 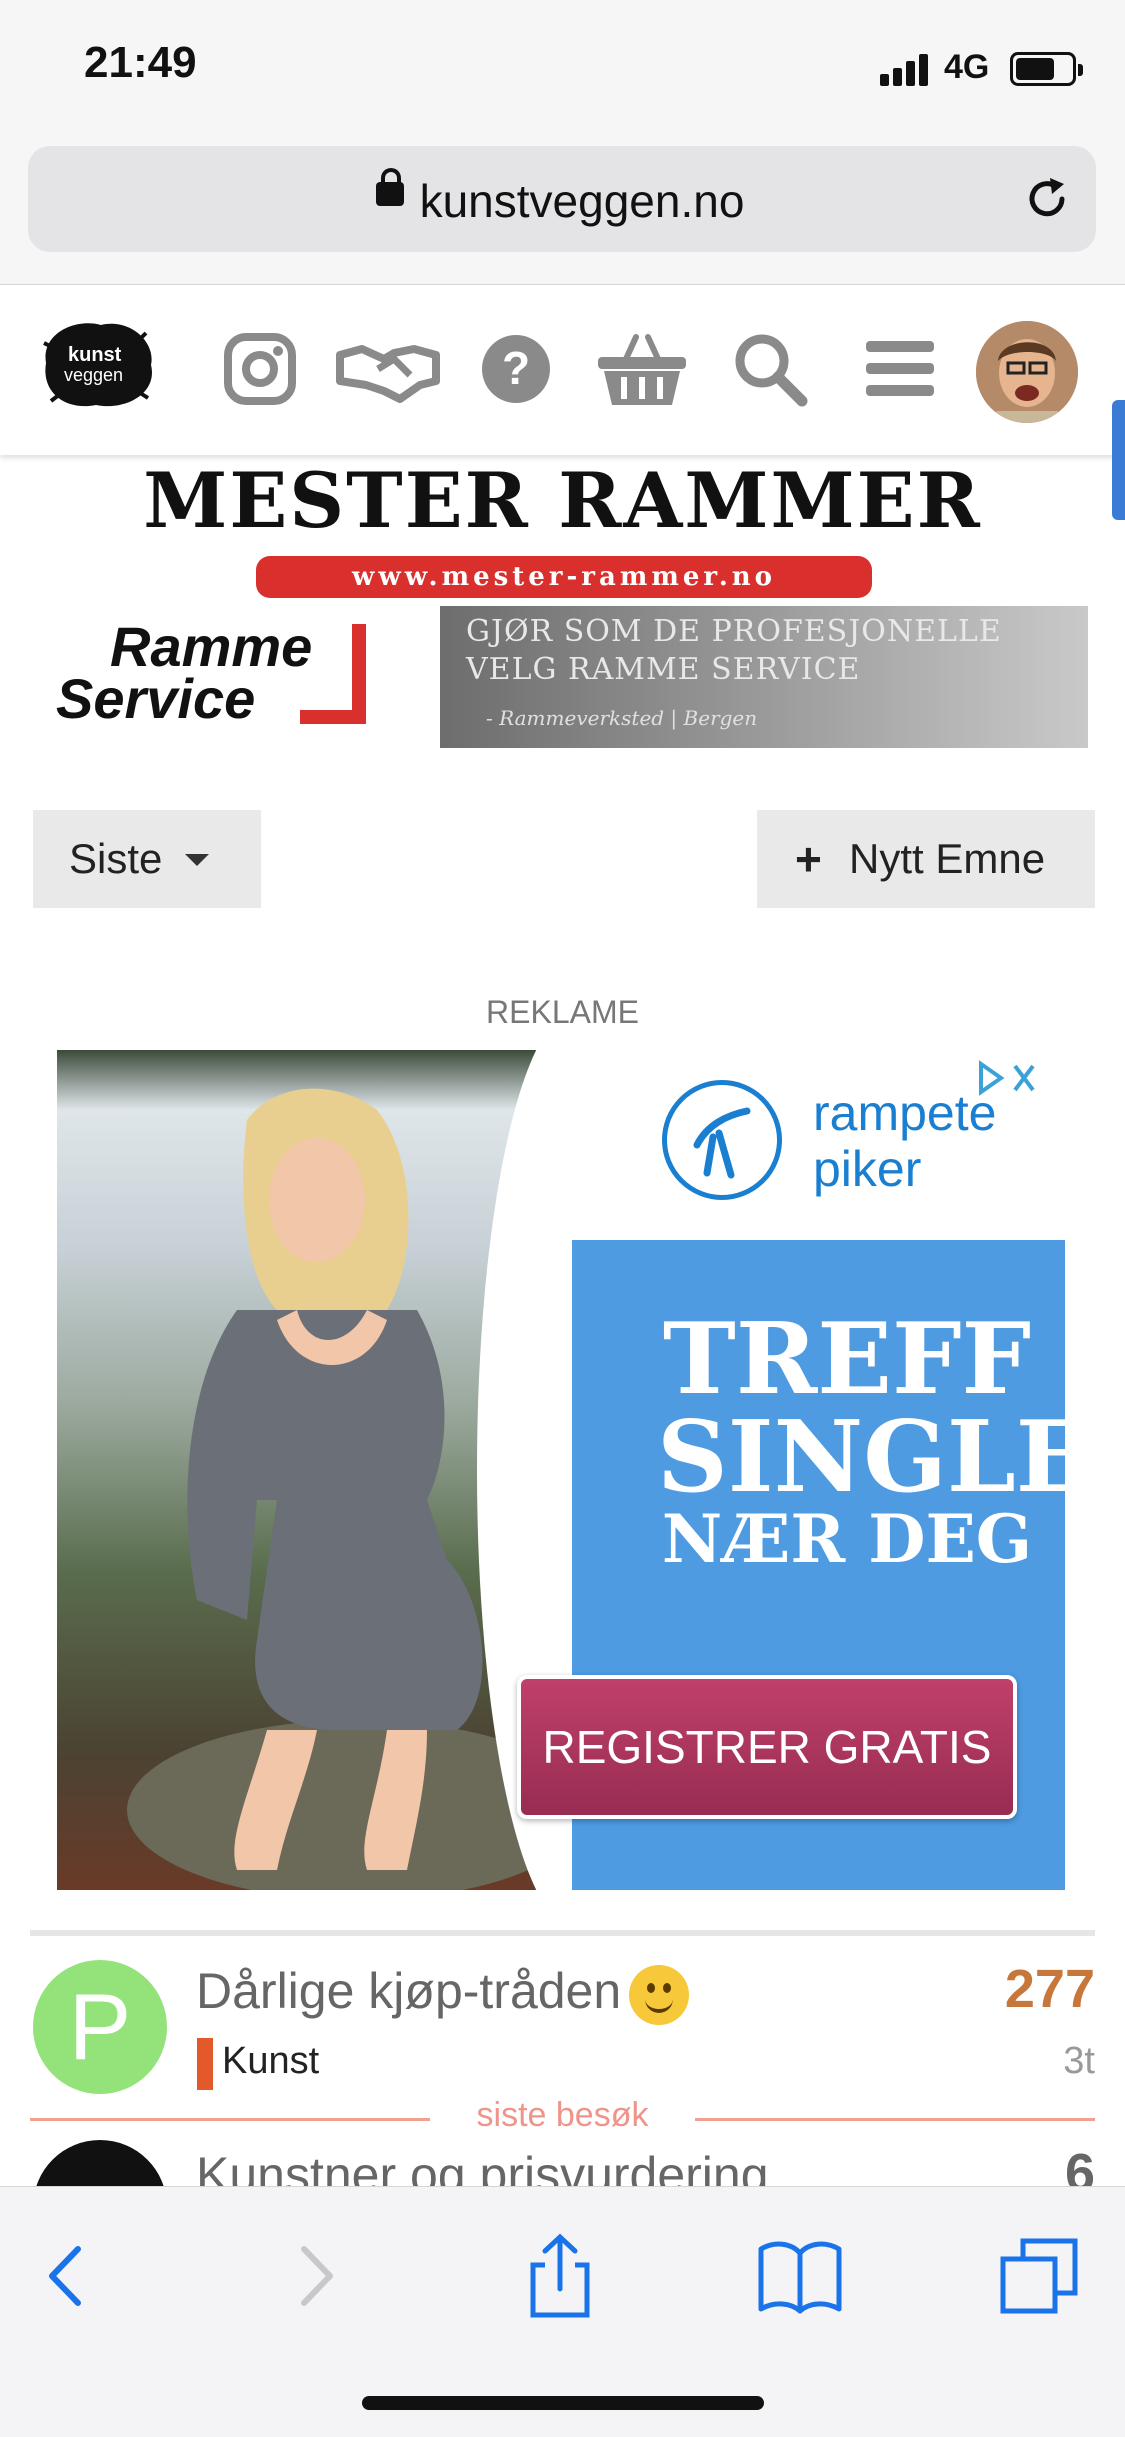 I want to click on reload-icon, so click(x=1047, y=199).